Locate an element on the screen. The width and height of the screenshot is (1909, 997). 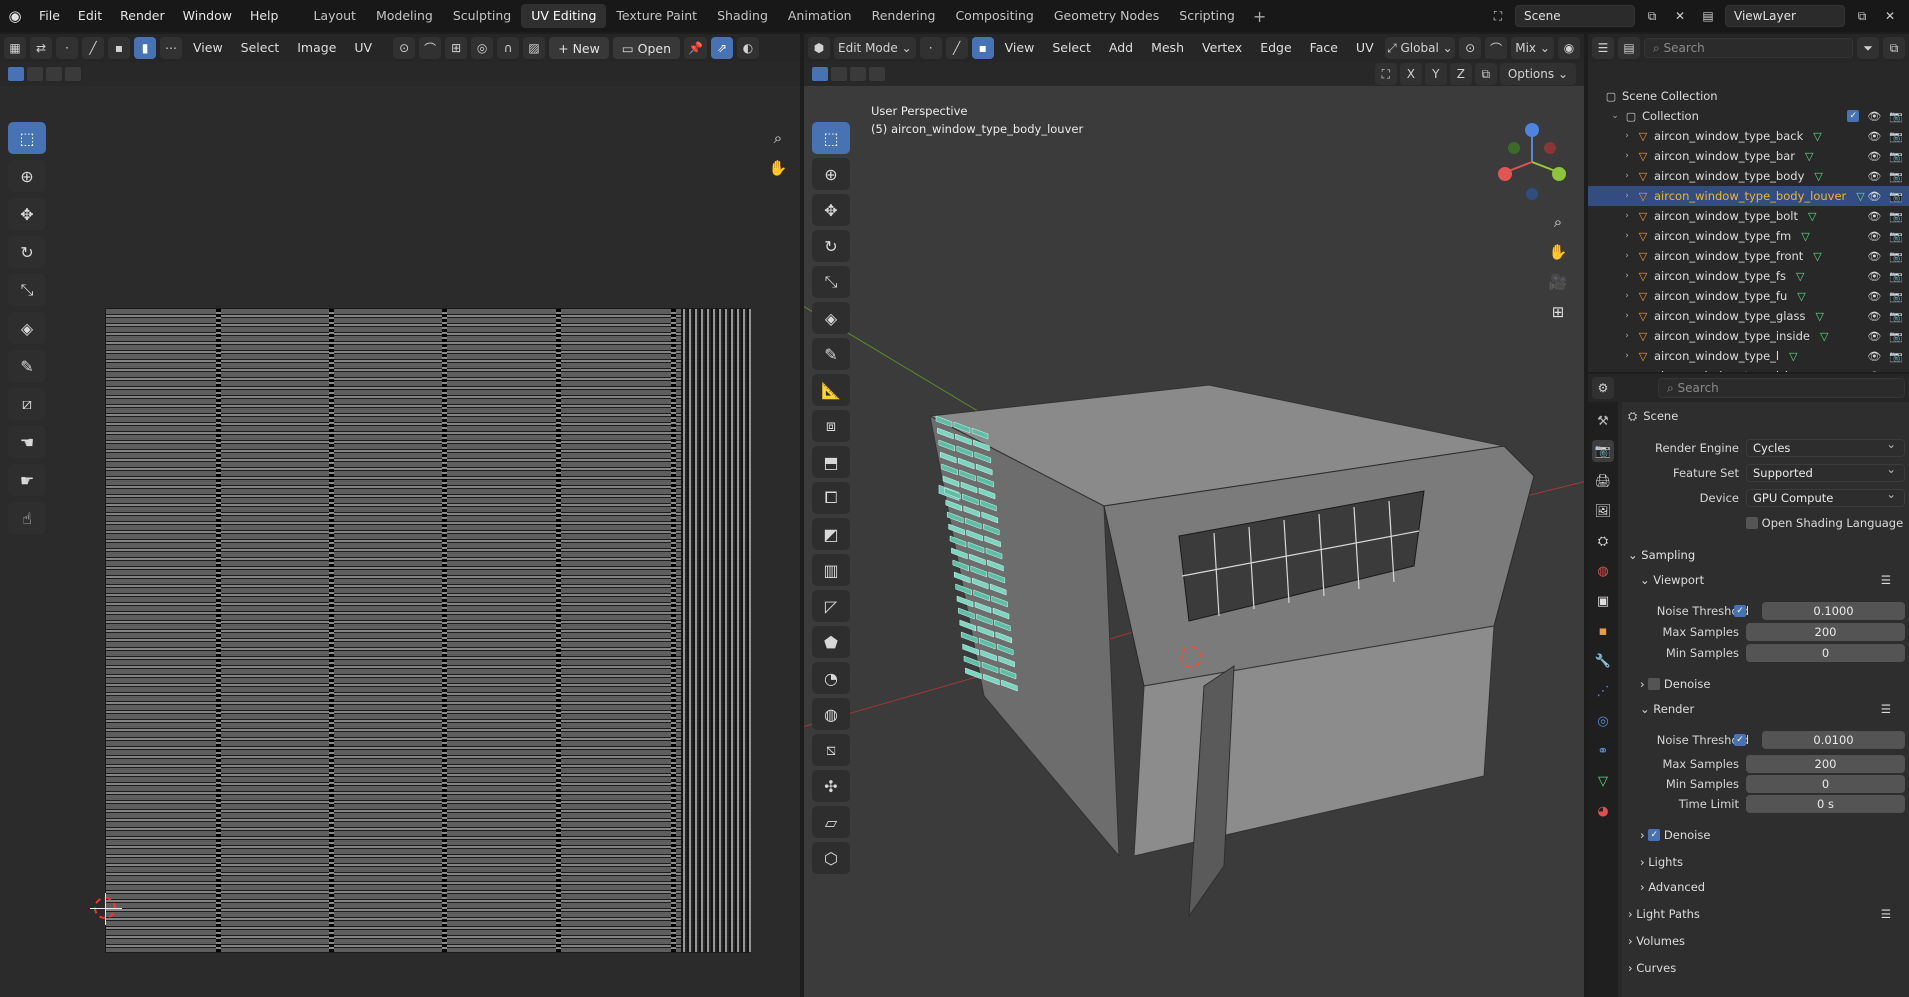
scene-selector: Scene is located at coordinates (1575, 16).